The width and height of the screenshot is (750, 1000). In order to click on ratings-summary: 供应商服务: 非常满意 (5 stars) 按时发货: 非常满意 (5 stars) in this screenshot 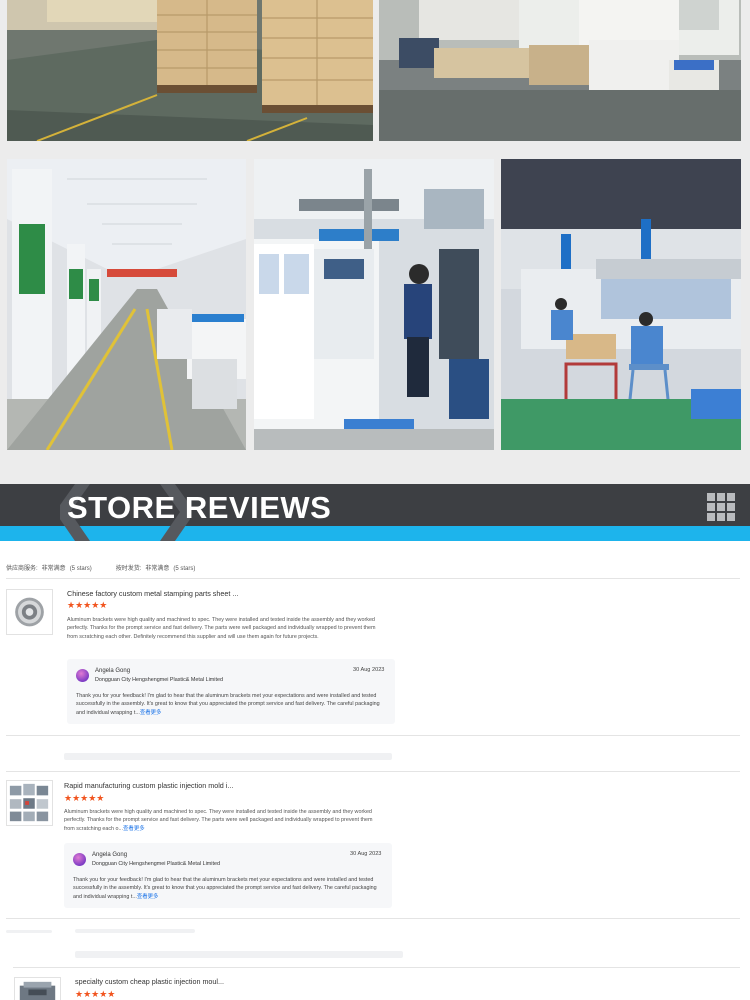, I will do `click(102, 567)`.